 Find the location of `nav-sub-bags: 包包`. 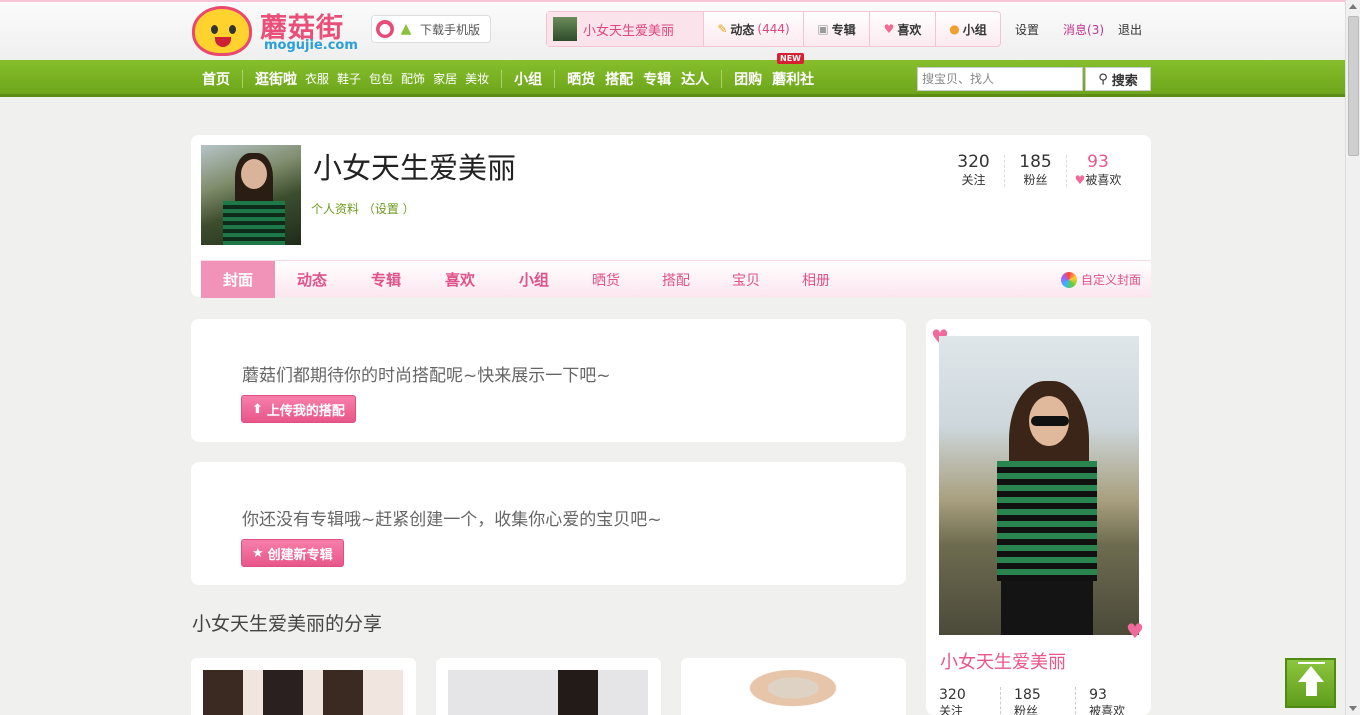

nav-sub-bags: 包包 is located at coordinates (381, 78).